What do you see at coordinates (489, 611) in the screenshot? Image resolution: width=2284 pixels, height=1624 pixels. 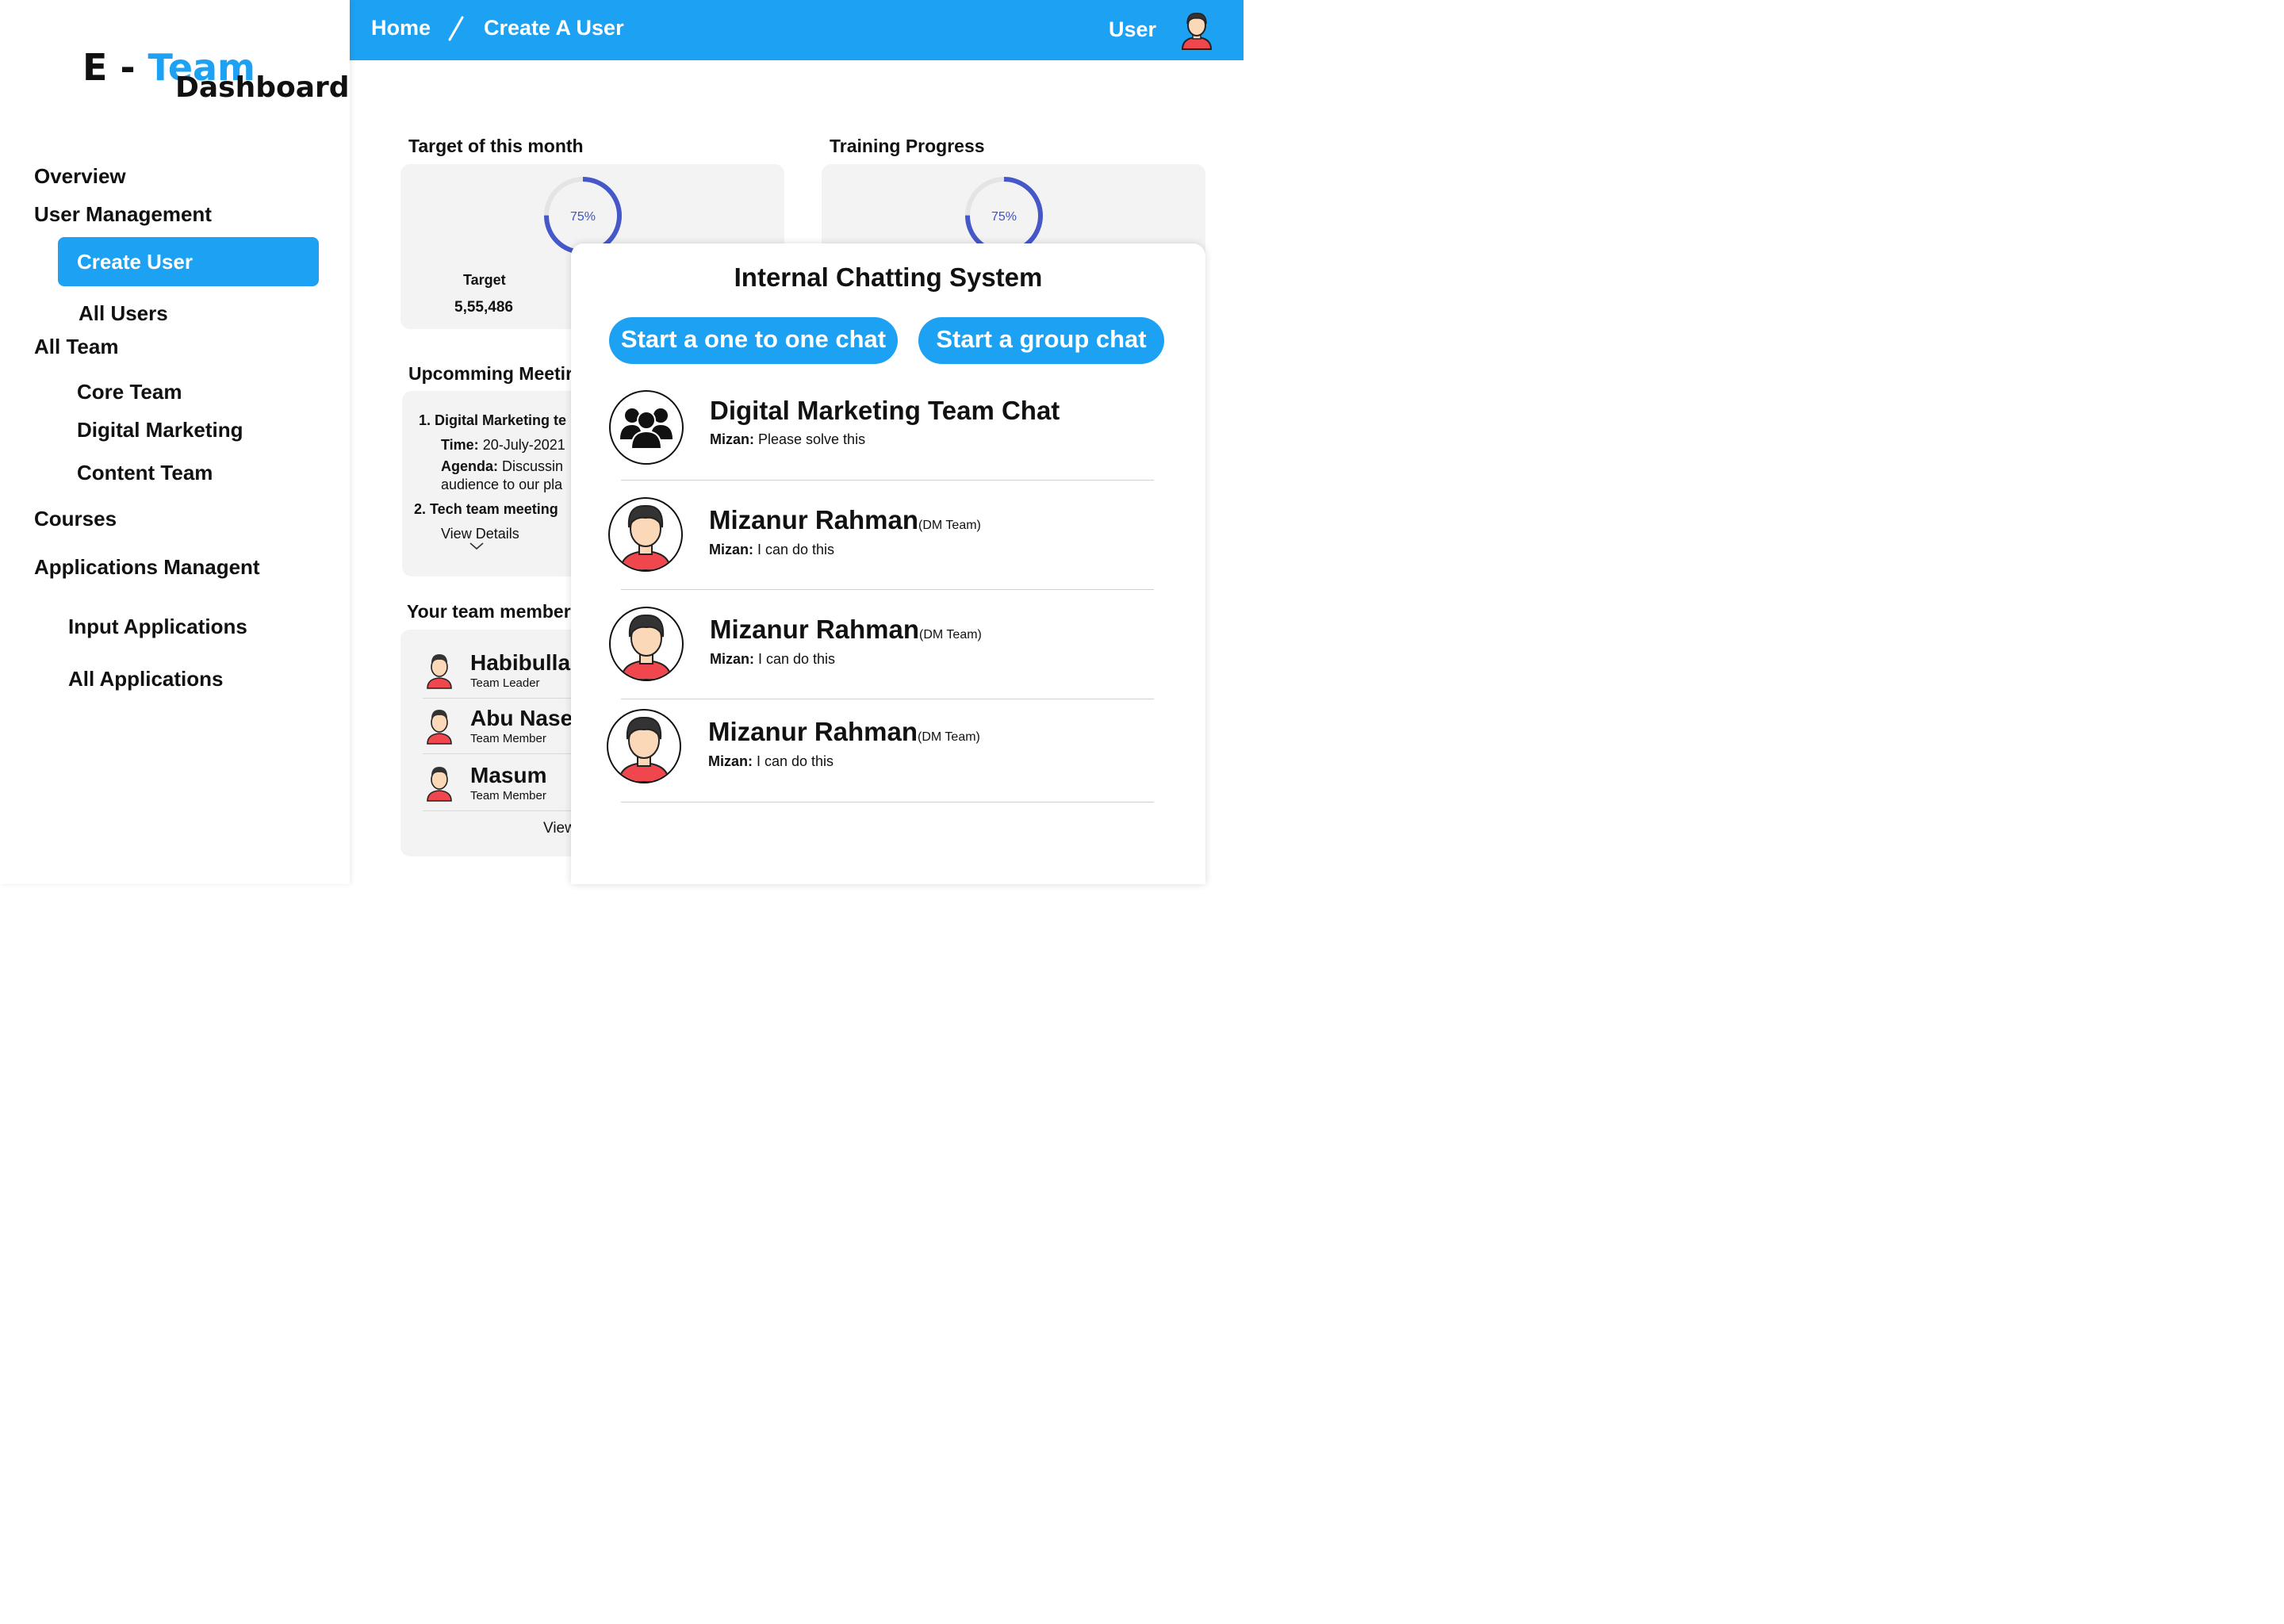 I see `team-title: Your team member` at bounding box center [489, 611].